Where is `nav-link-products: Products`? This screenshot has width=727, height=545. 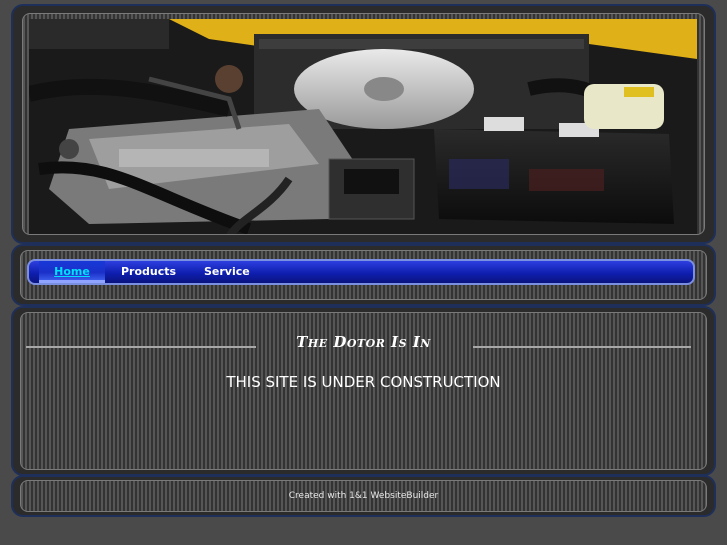 nav-link-products: Products is located at coordinates (148, 272).